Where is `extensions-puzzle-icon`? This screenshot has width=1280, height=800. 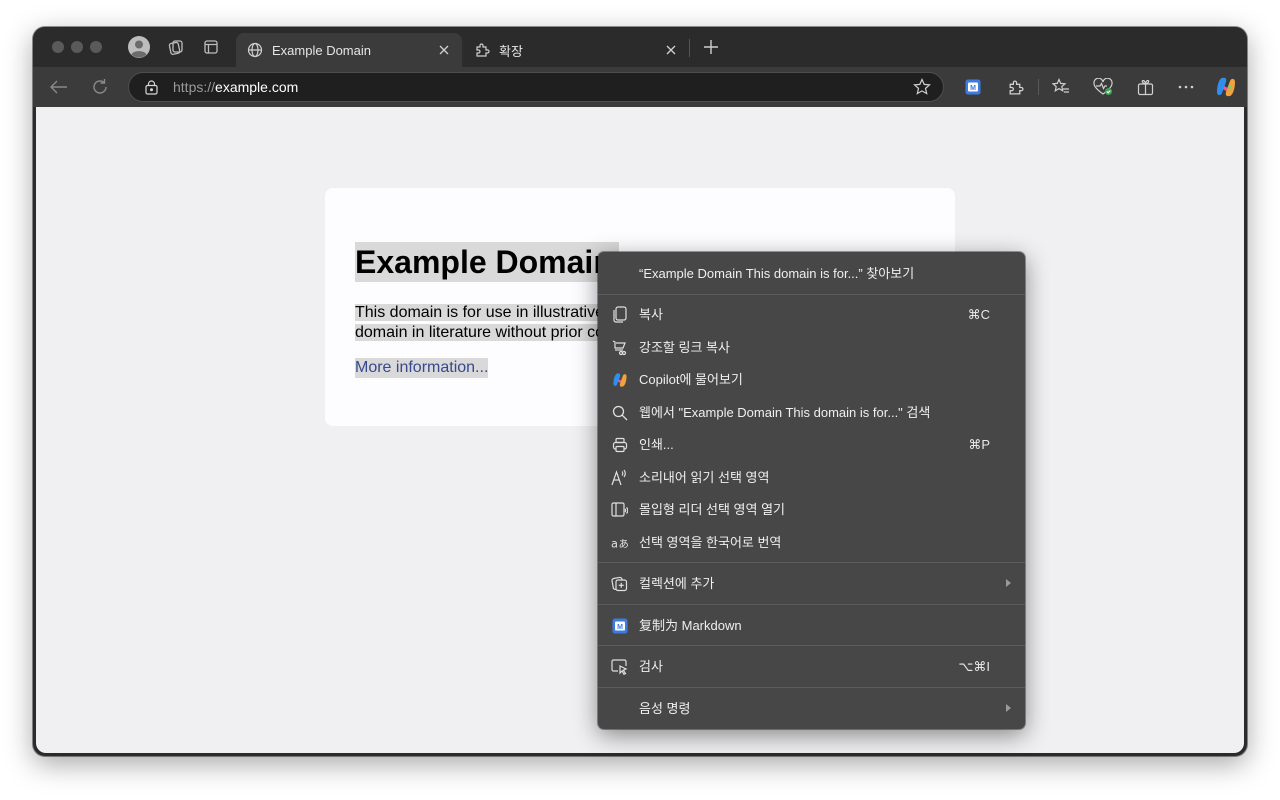
extensions-puzzle-icon is located at coordinates (1015, 87).